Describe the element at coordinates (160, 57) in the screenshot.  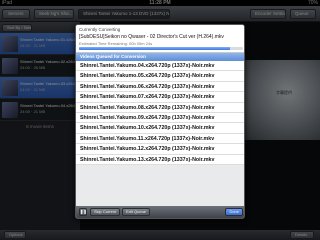
I see `queue-section-header: Videos Queued for Conversion` at that location.